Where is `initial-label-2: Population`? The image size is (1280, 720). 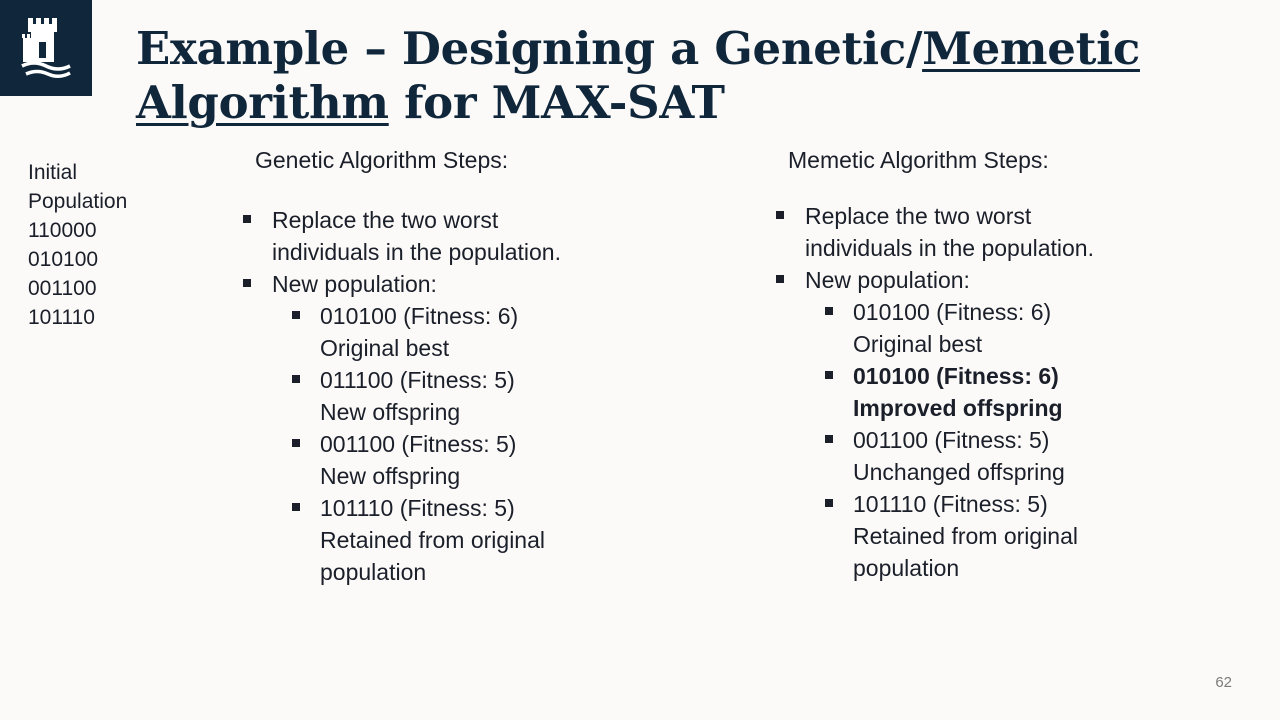 initial-label-2: Population is located at coordinates (78, 201).